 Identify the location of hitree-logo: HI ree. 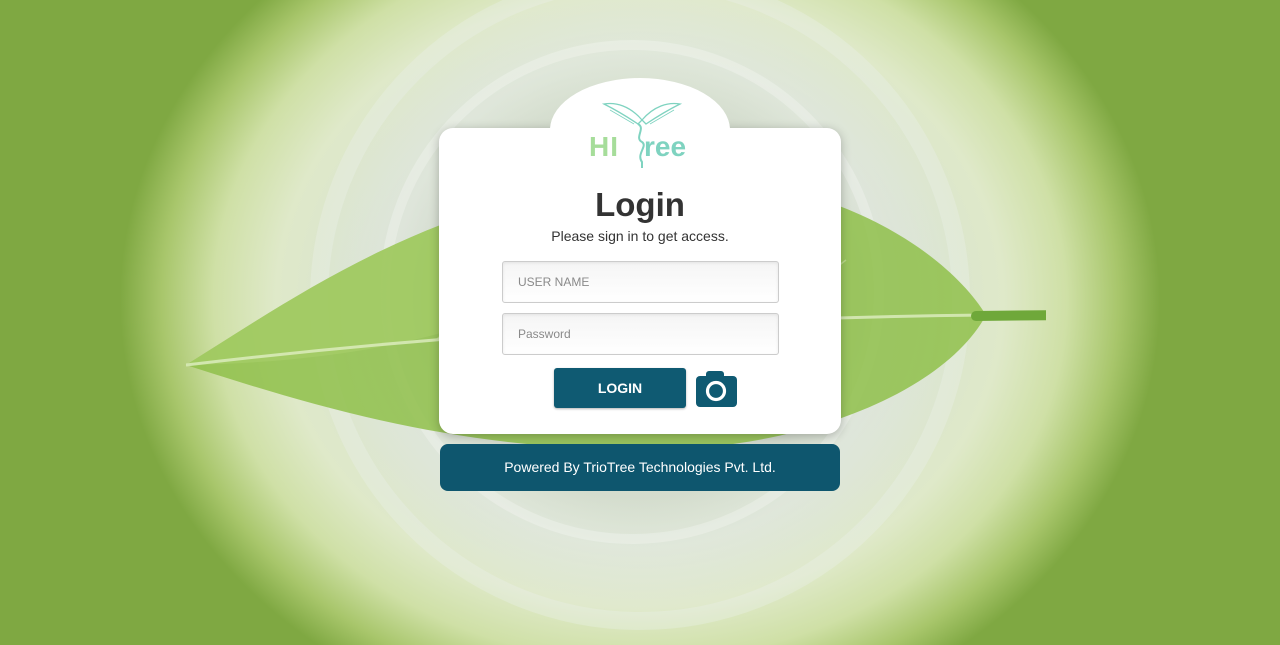
(637, 135).